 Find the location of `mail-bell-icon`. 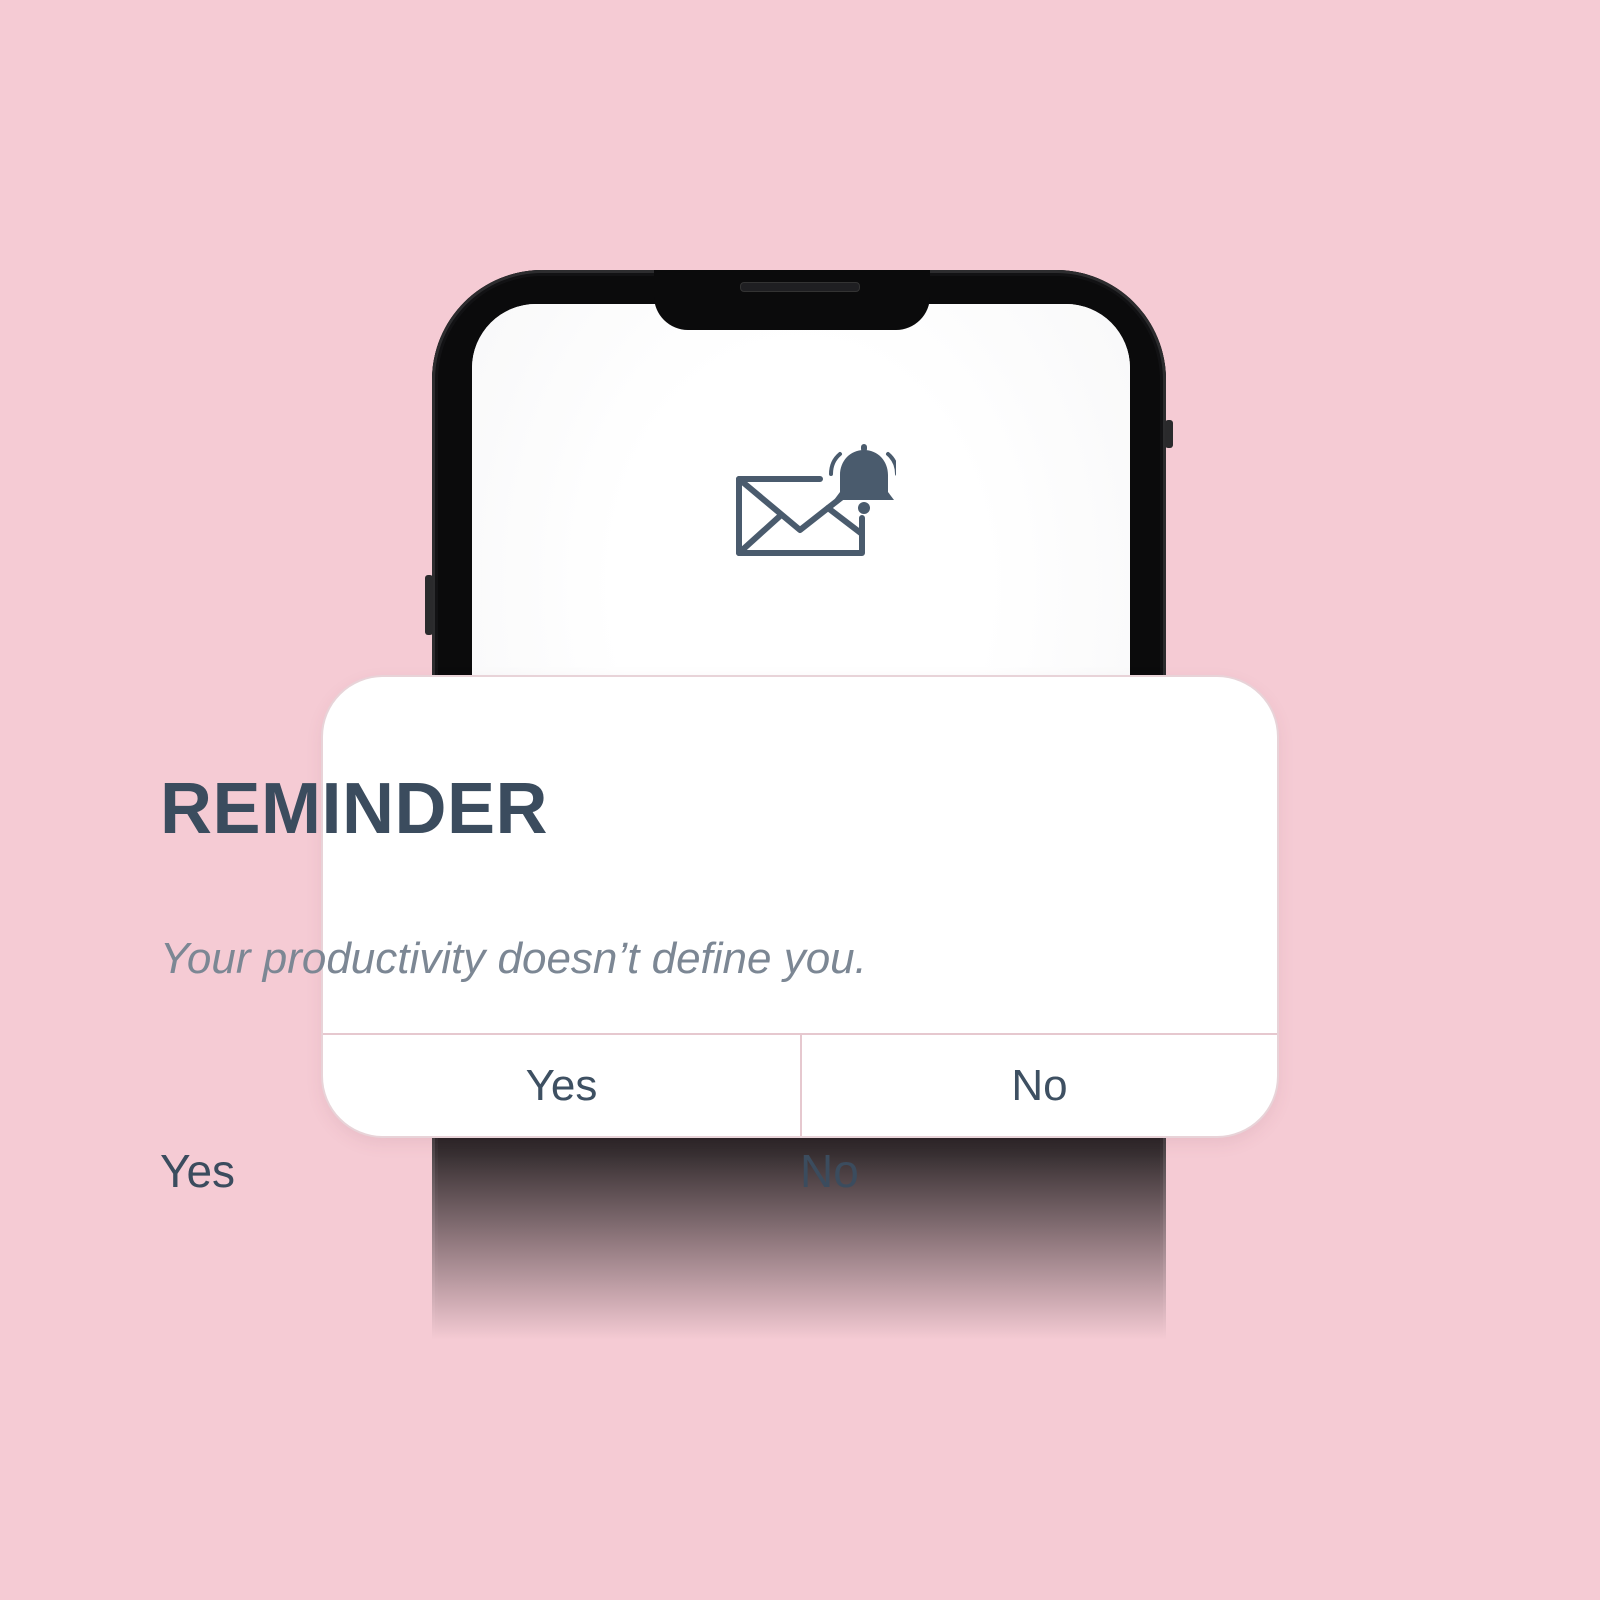

mail-bell-icon is located at coordinates (816, 500).